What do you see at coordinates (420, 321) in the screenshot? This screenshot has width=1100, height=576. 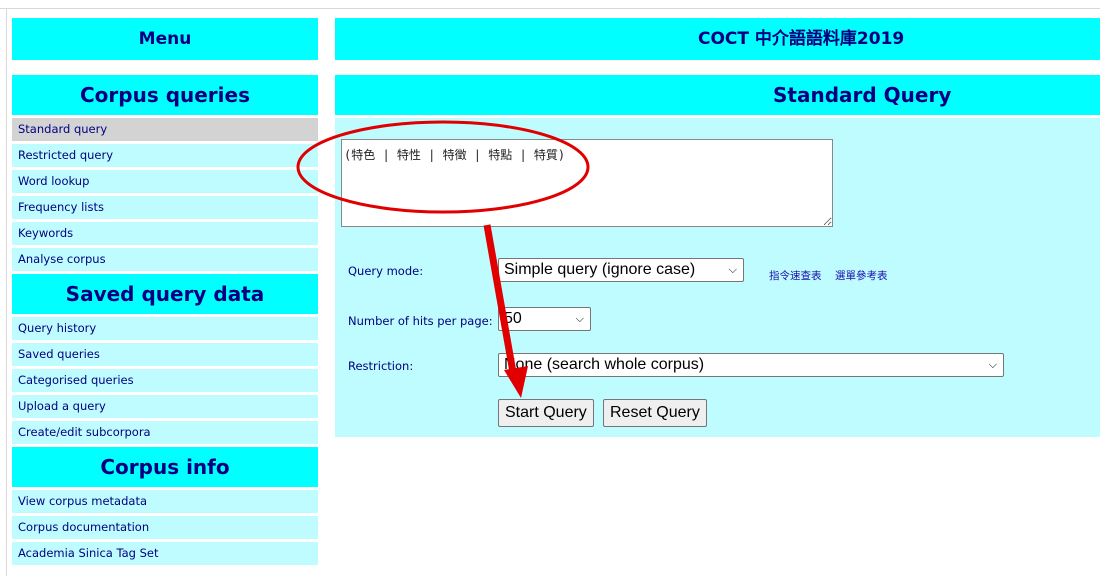 I see `hits-per-page-label: Number of hits per page:` at bounding box center [420, 321].